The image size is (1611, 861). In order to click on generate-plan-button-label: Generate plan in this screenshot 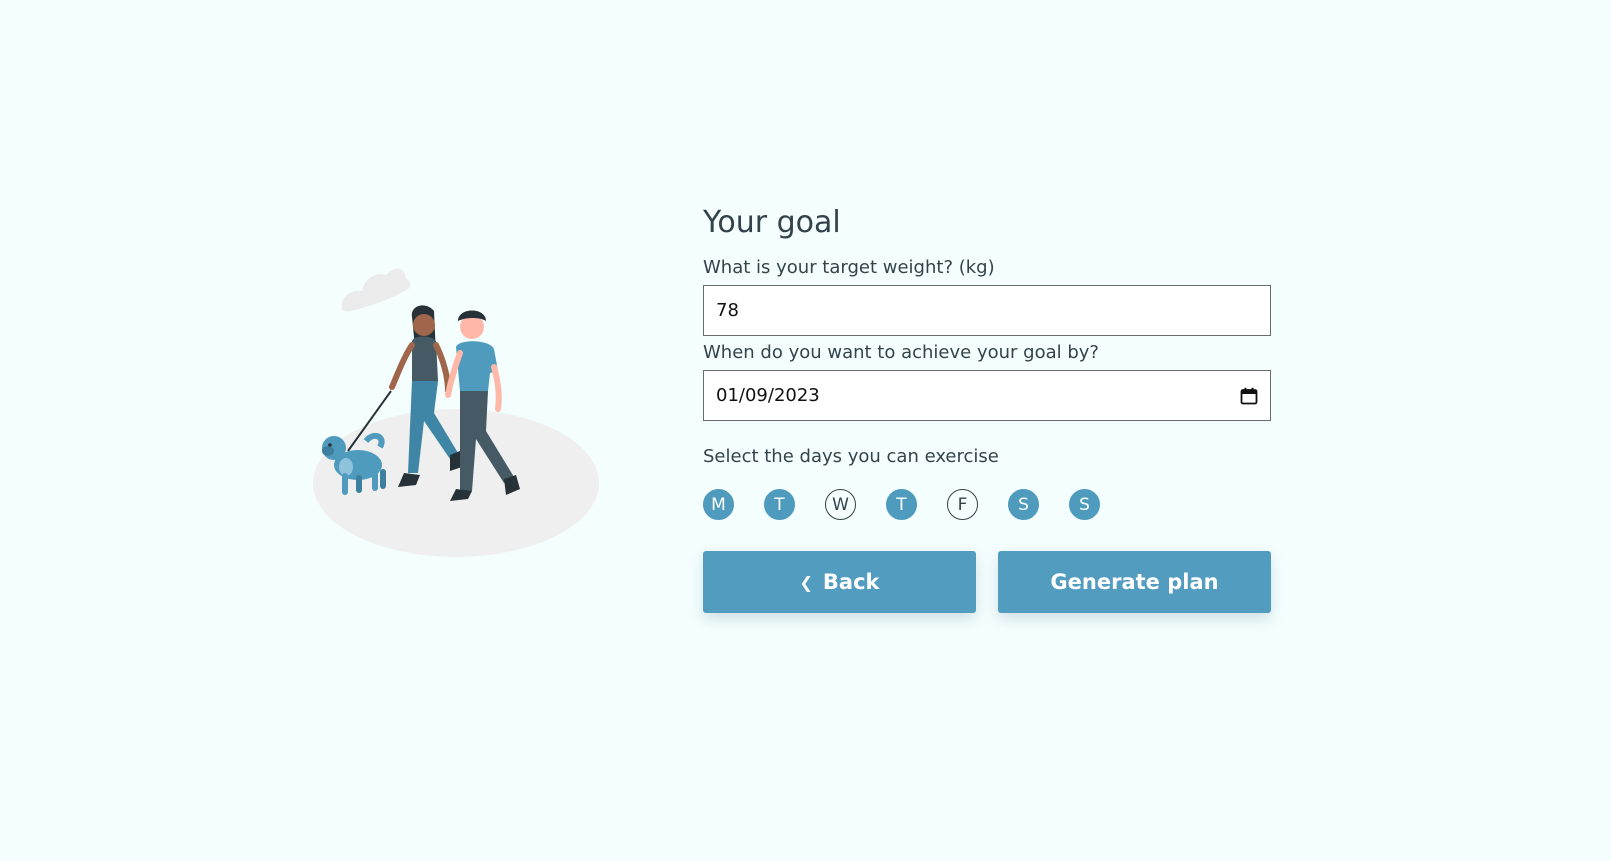, I will do `click(1134, 582)`.